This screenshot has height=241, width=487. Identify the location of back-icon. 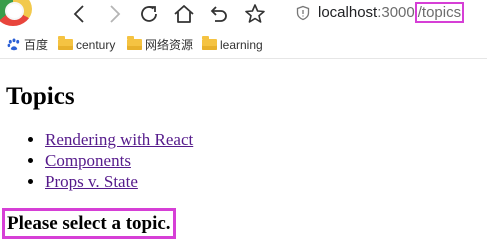
(78, 14).